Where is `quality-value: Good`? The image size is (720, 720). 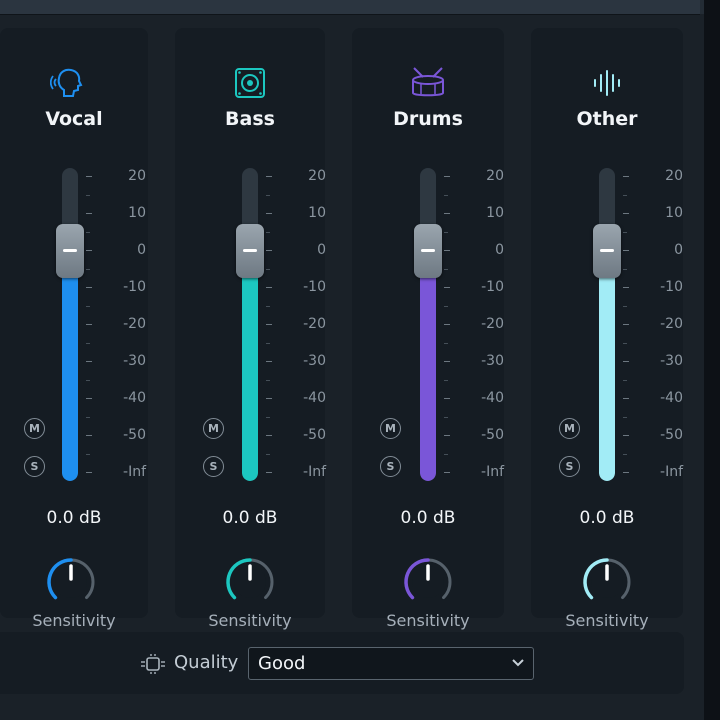
quality-value: Good is located at coordinates (282, 663).